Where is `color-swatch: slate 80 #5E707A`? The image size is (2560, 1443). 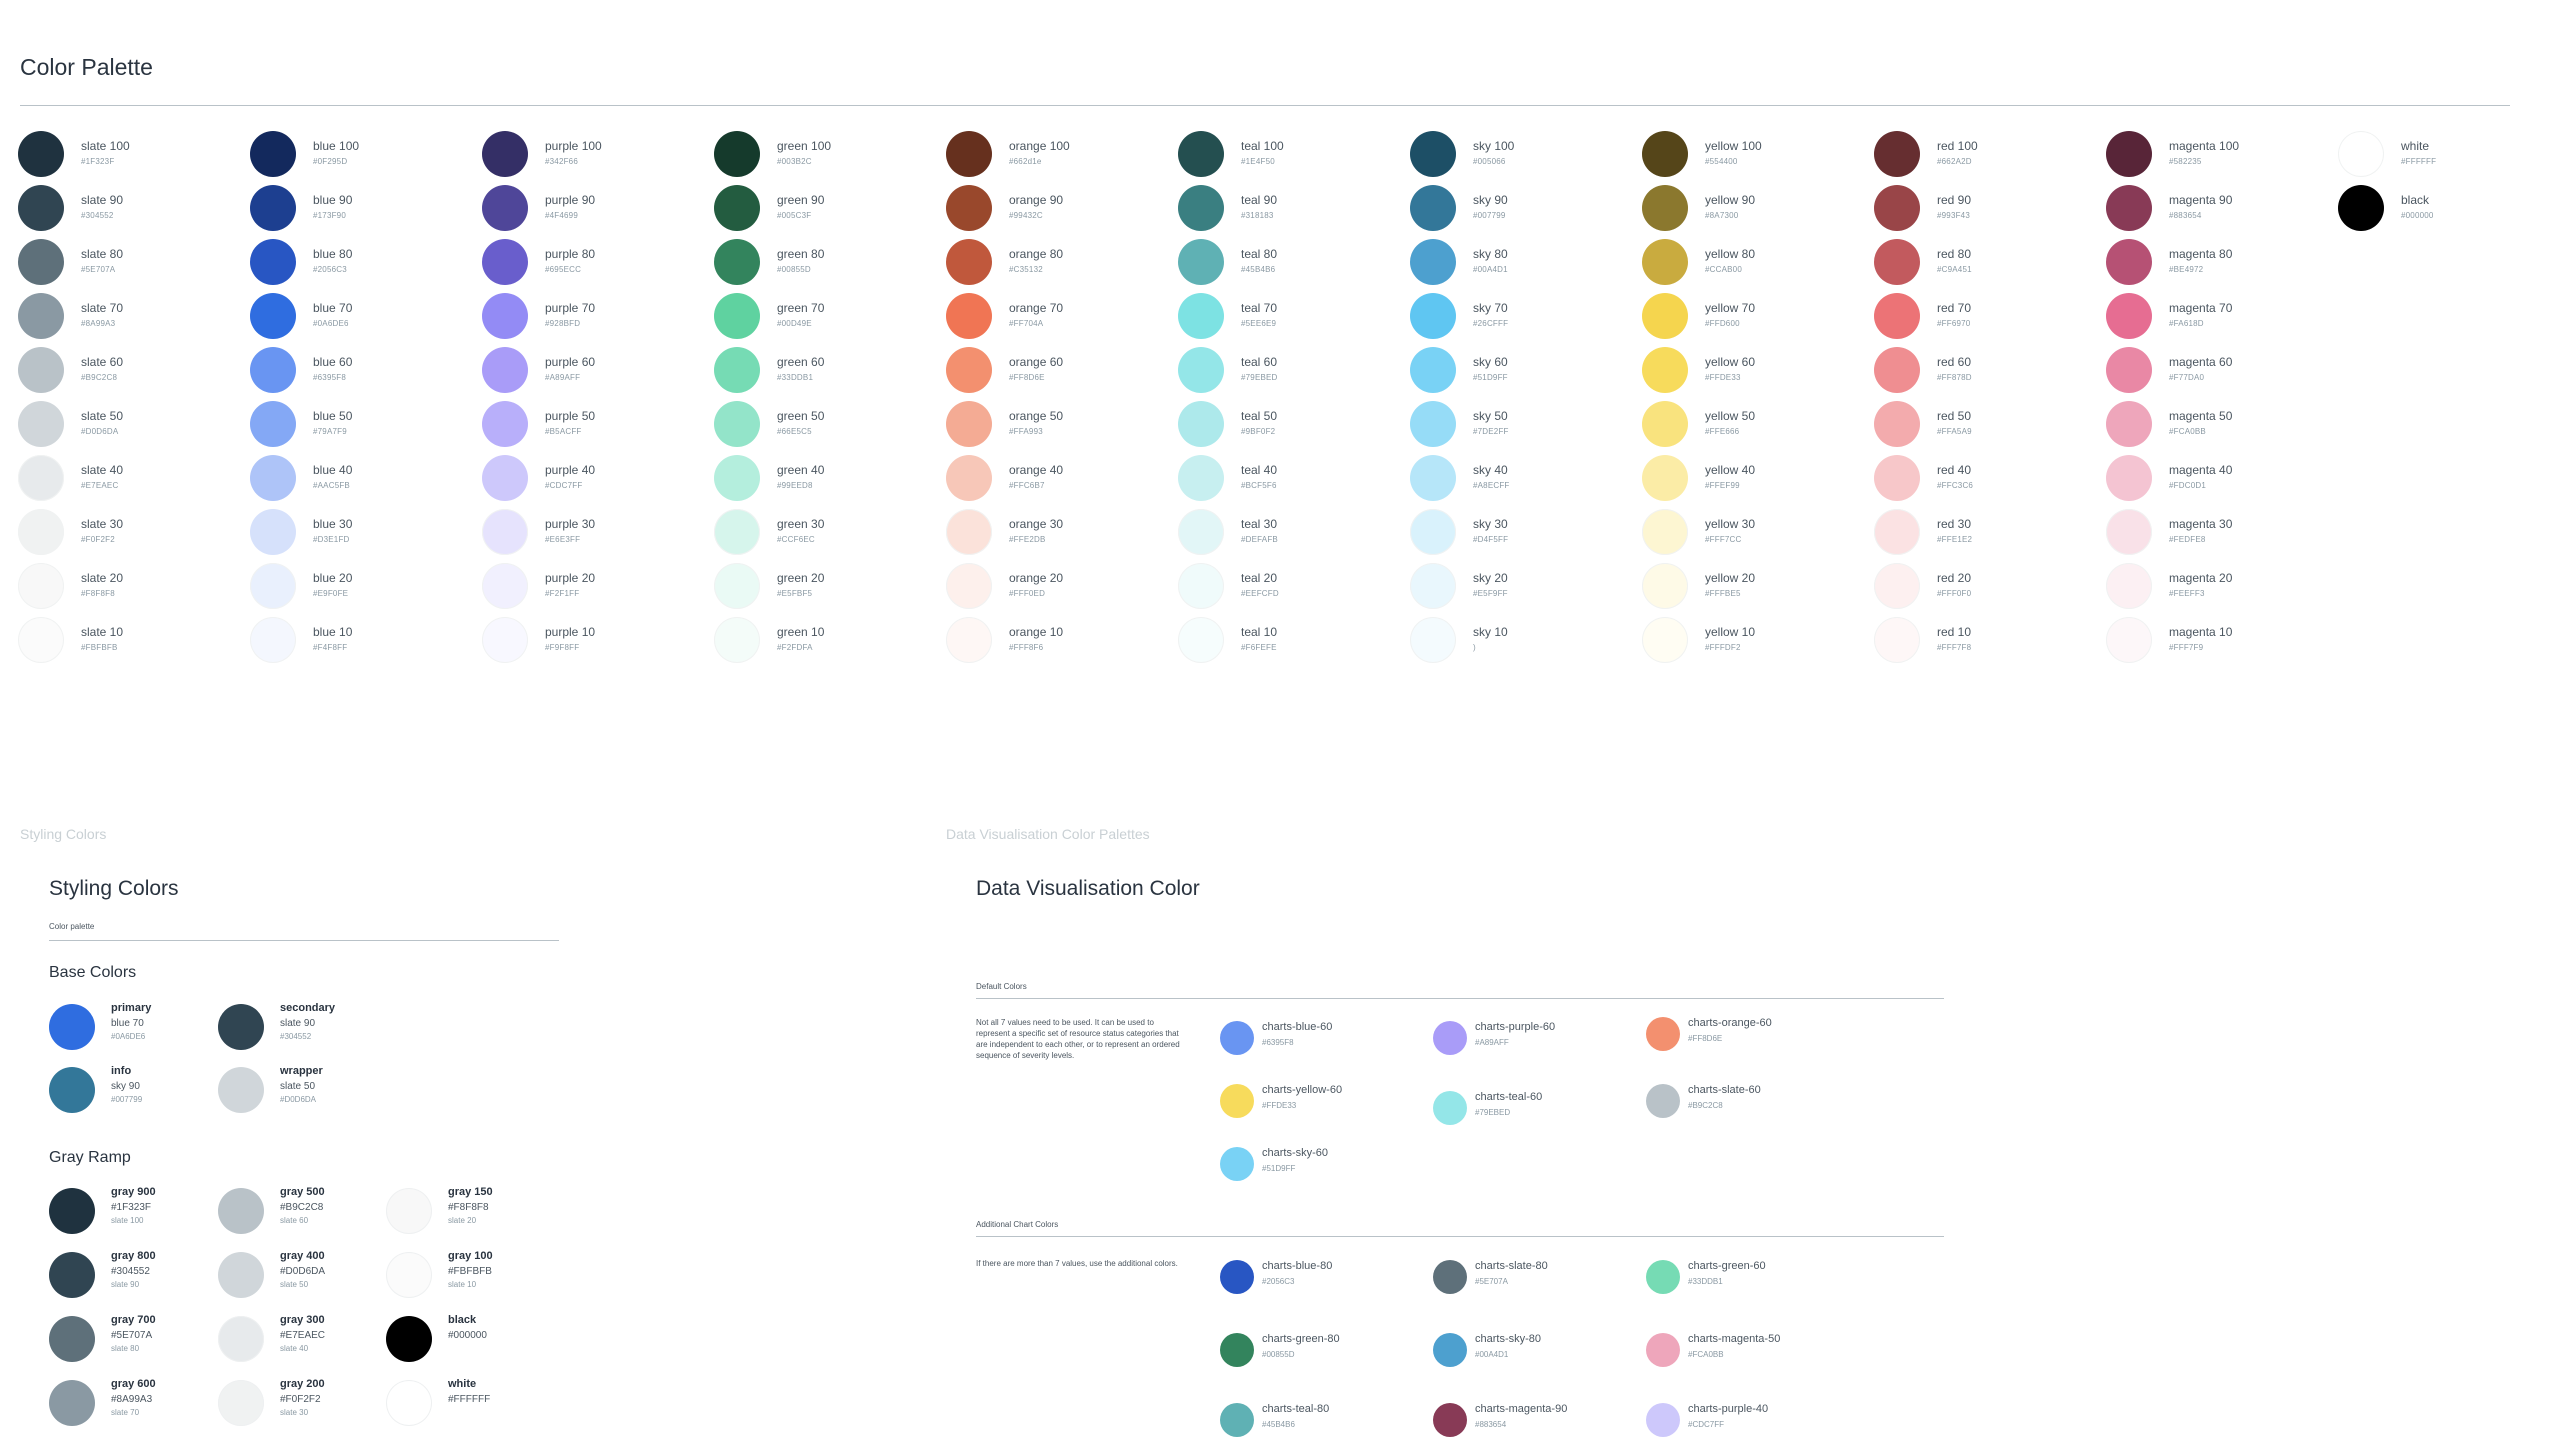
color-swatch: slate 80 #5E707A is located at coordinates (134, 263).